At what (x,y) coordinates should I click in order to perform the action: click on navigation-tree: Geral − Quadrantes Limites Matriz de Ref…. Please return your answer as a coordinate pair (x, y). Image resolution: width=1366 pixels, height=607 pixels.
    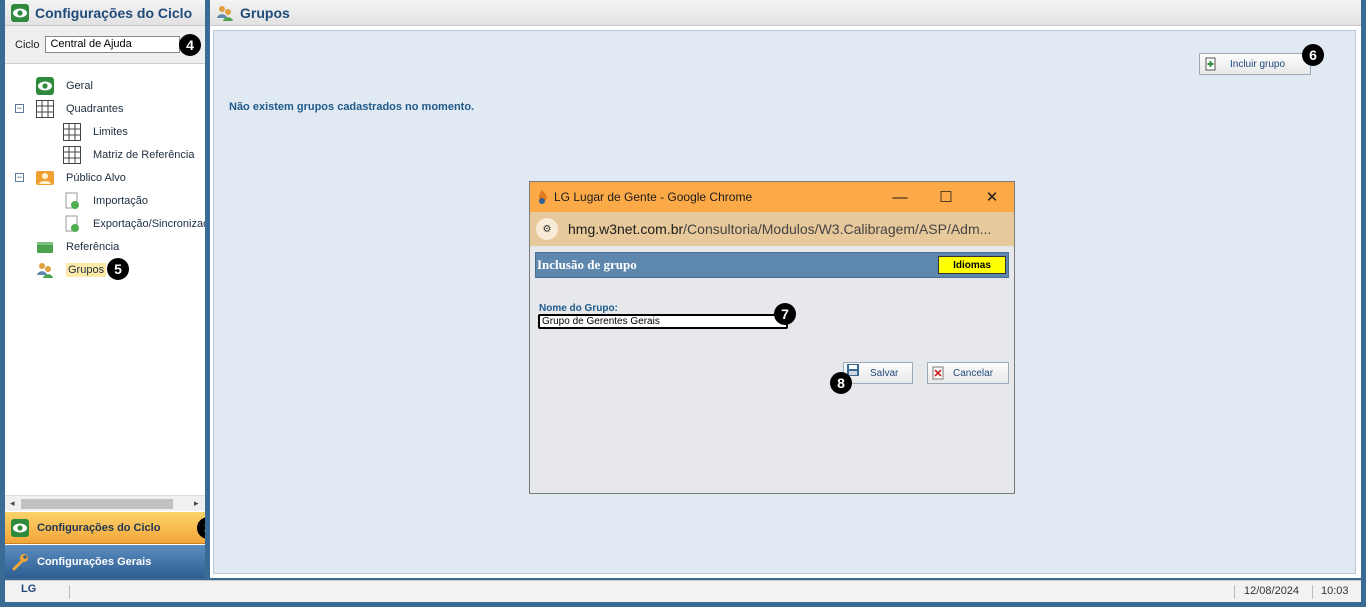
    Looking at the image, I should click on (105, 279).